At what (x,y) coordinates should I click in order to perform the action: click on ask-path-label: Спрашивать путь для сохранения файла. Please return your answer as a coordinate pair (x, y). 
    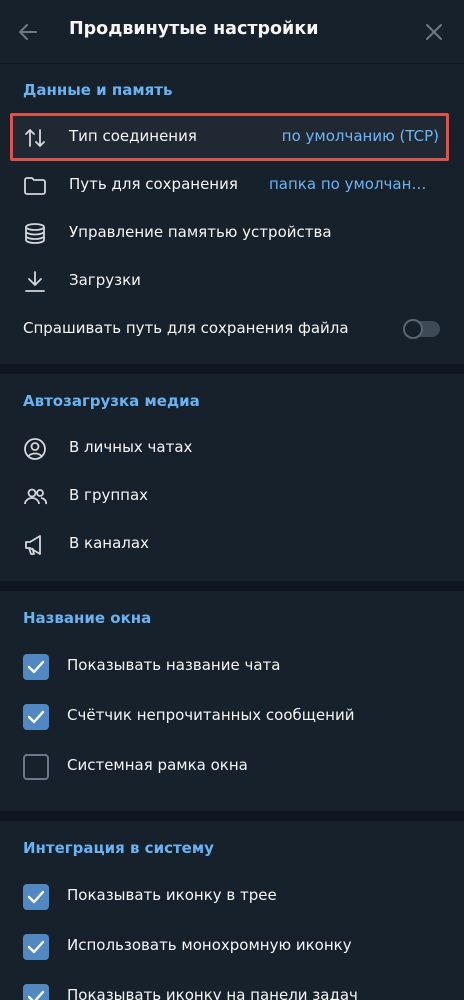
    Looking at the image, I should click on (186, 328).